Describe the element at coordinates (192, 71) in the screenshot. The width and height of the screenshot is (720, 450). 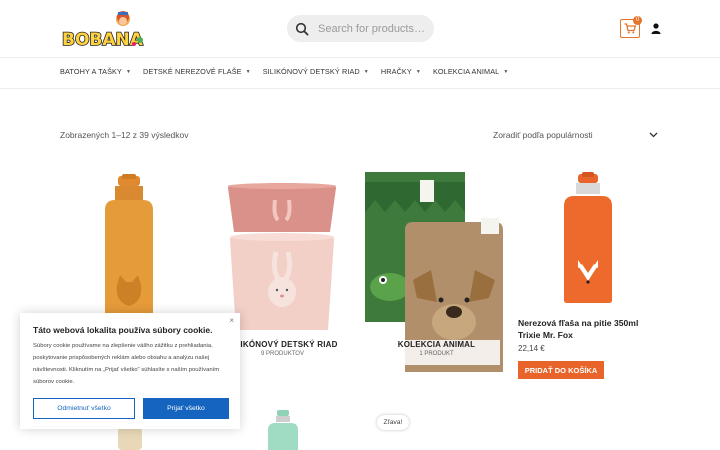
I see `nav-label: DETSKÉ NEREZOVÉ FLAŠE` at that location.